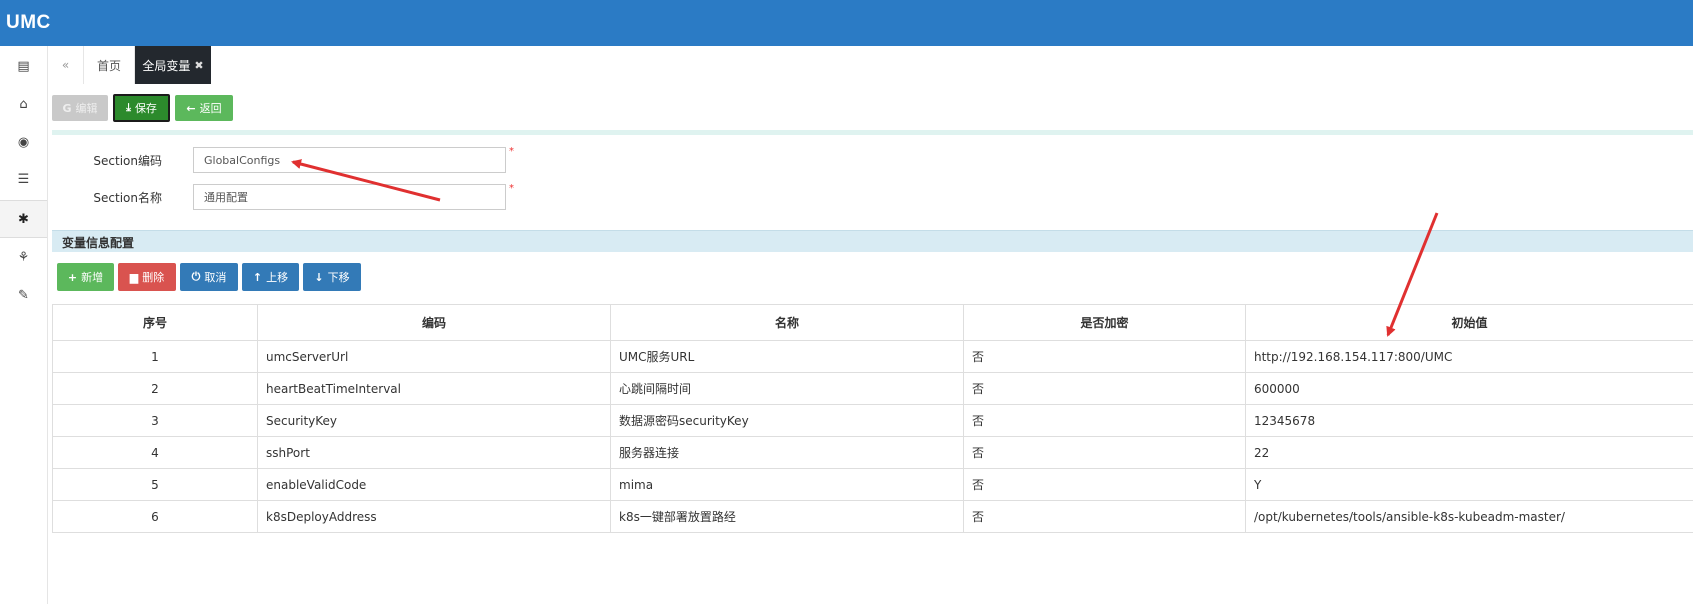  Describe the element at coordinates (434, 484) in the screenshot. I see `cell-code: enableValidCode` at that location.